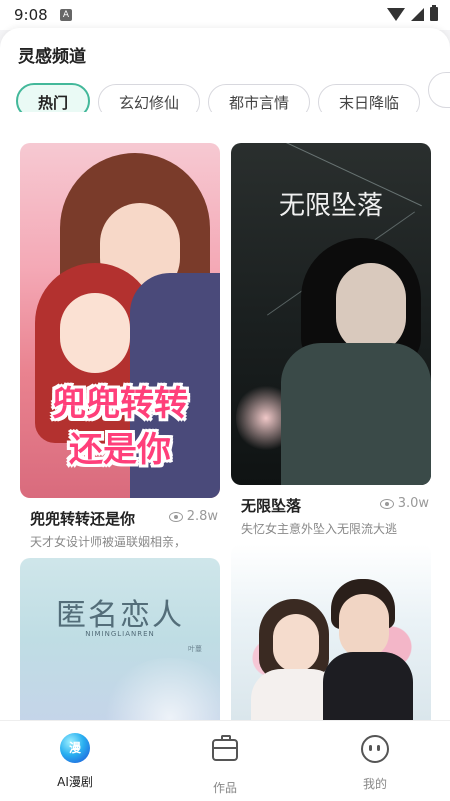 The image size is (450, 801). Describe the element at coordinates (434, 13) in the screenshot. I see `battery-icon` at that location.